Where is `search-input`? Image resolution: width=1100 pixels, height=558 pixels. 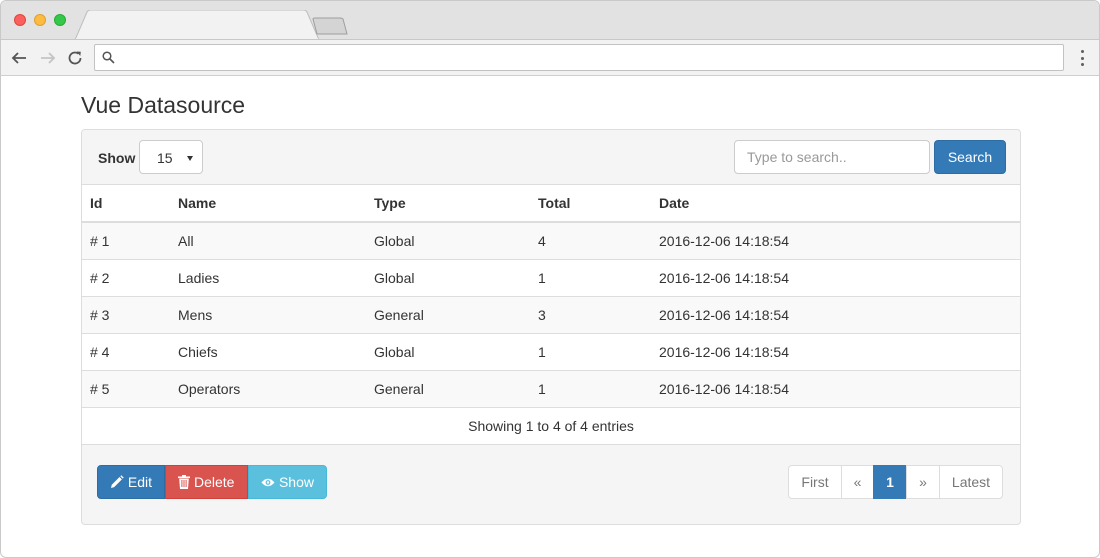 search-input is located at coordinates (832, 157).